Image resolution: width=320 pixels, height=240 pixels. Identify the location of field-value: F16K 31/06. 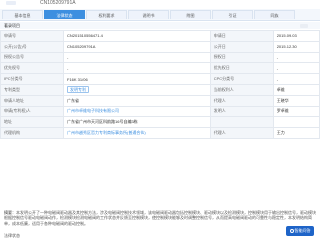
(137, 79).